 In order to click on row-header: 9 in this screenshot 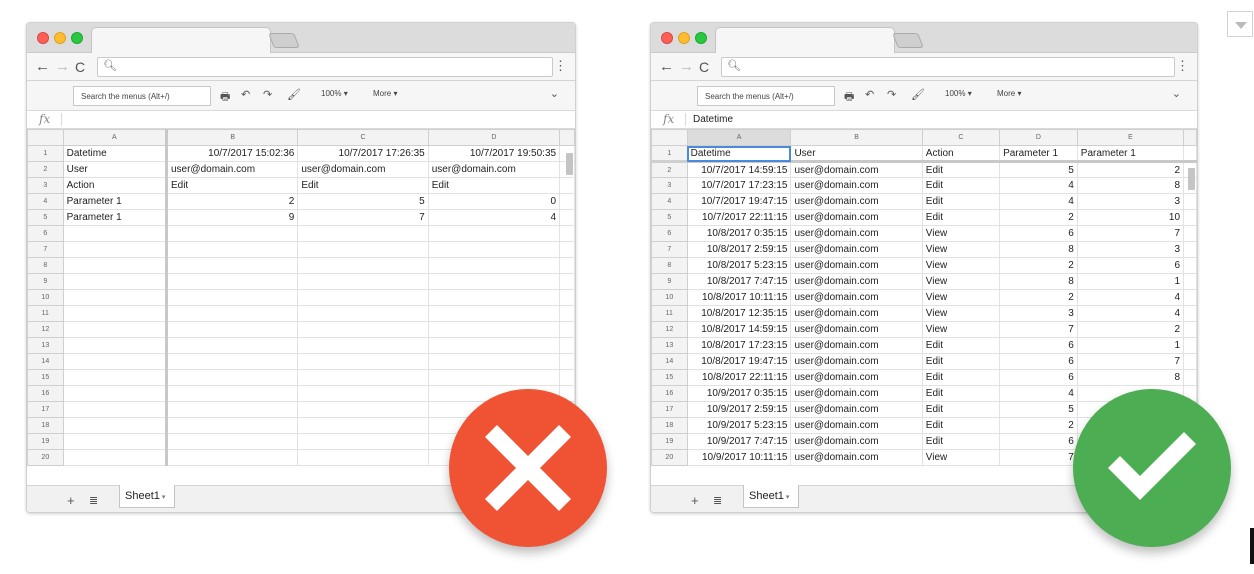, I will do `click(669, 281)`.